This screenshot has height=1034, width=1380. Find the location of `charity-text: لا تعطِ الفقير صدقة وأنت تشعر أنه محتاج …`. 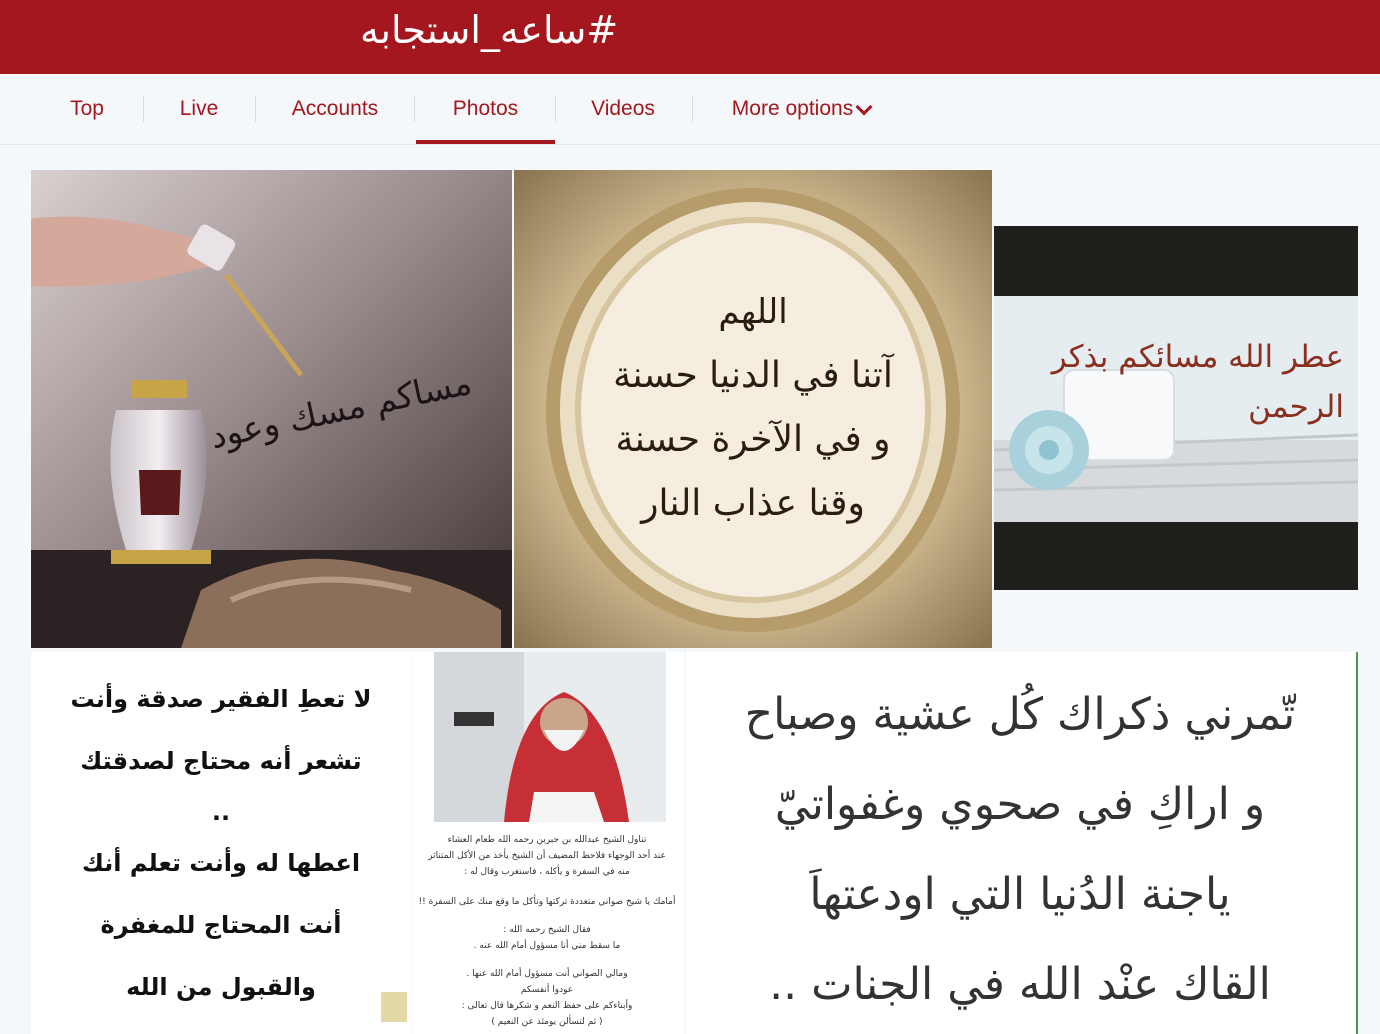

charity-text: لا تعطِ الفقير صدقة وأنت تشعر أنه محتاج … is located at coordinates (221, 843).